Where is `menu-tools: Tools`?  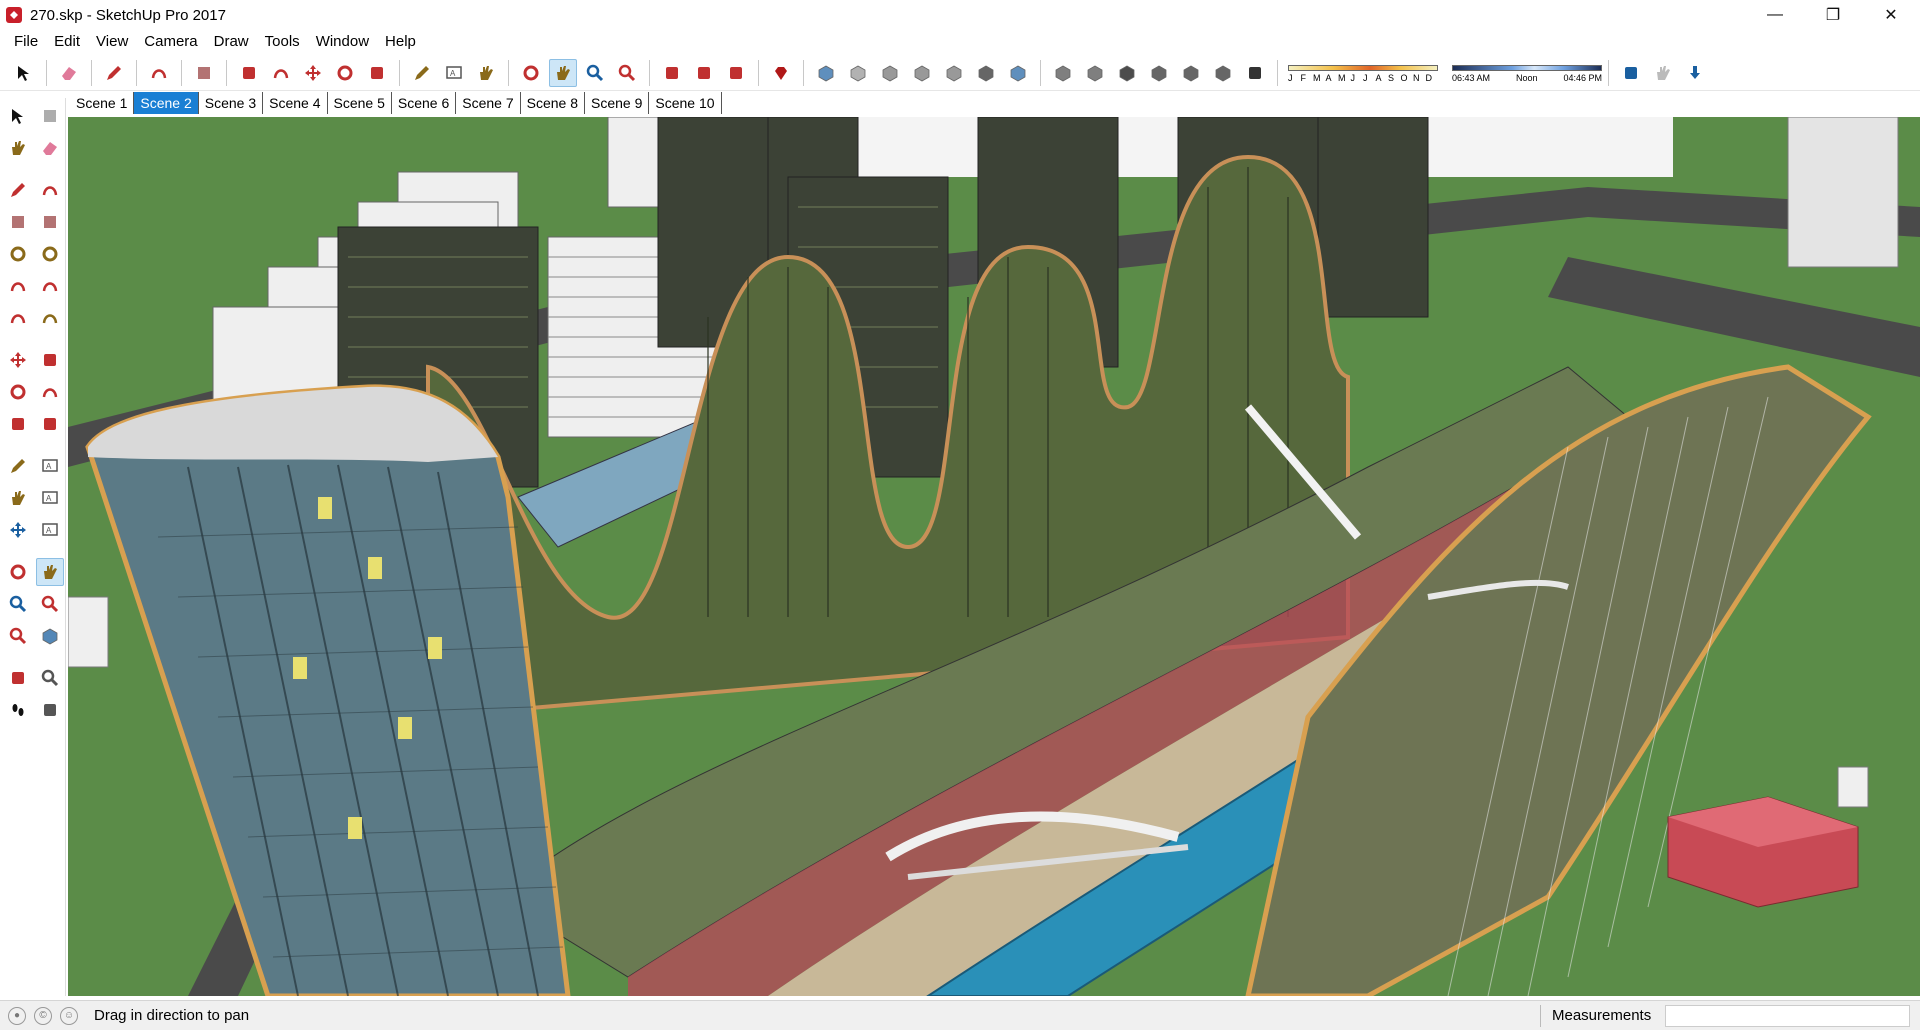 menu-tools: Tools is located at coordinates (282, 41).